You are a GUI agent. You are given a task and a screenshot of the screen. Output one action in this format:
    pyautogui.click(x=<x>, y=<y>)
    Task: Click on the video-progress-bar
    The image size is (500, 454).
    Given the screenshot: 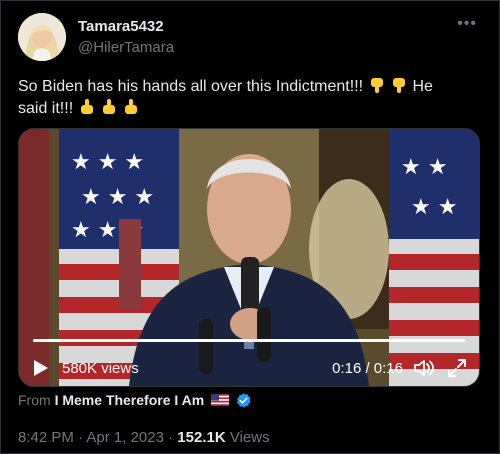 What is the action you would take?
    pyautogui.click(x=249, y=340)
    